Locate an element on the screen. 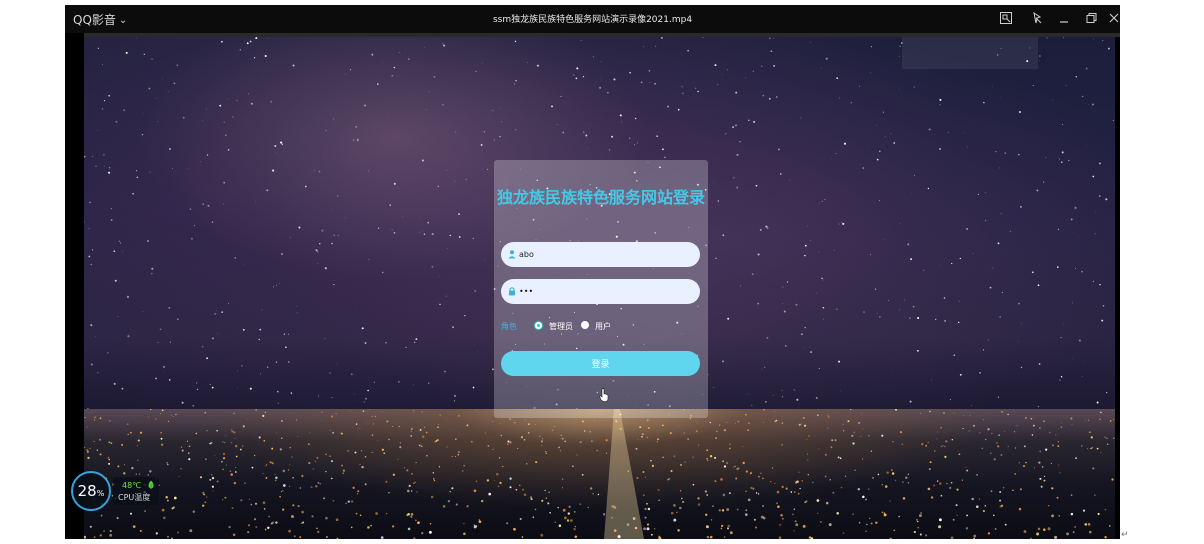 This screenshot has width=1204, height=544. lock-icon is located at coordinates (512, 291).